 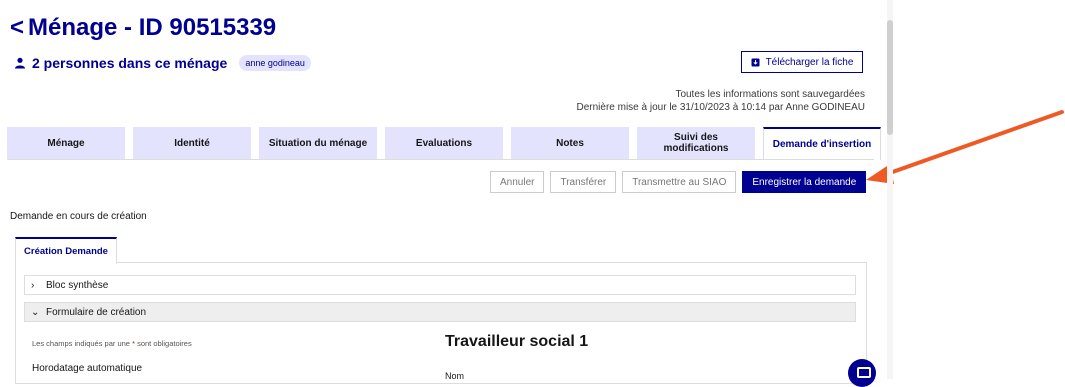 I want to click on download-sheet-label: Télécharger la fiche, so click(x=809, y=62).